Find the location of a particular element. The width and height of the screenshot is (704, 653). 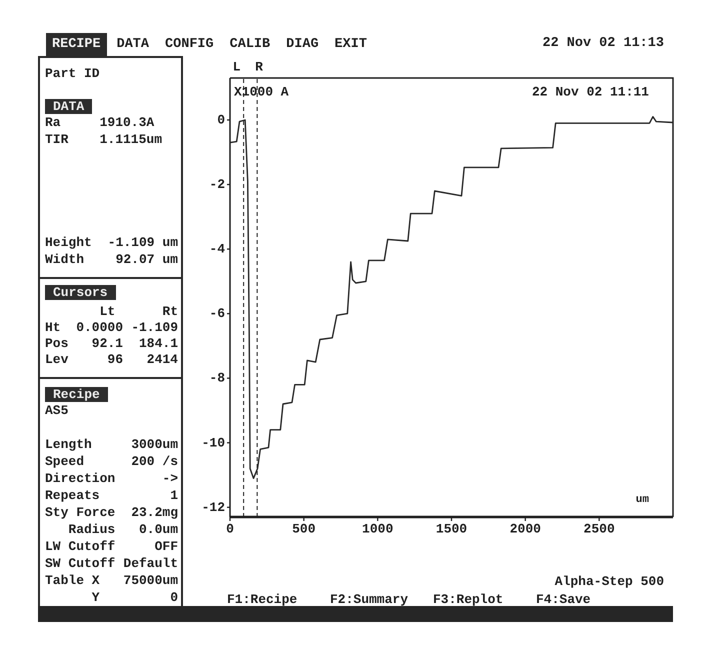

field-value: 3000um is located at coordinates (154, 444).